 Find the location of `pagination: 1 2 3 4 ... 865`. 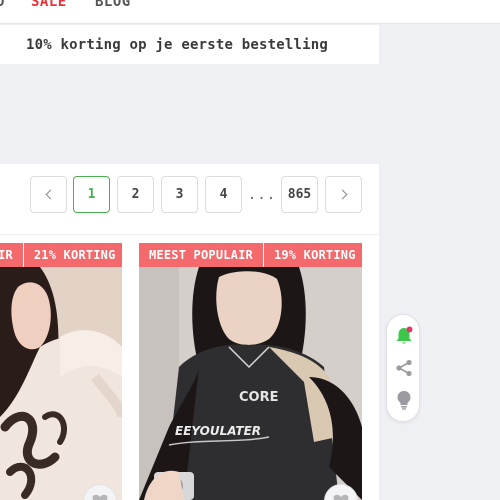

pagination: 1 2 3 4 ... 865 is located at coordinates (189, 195).